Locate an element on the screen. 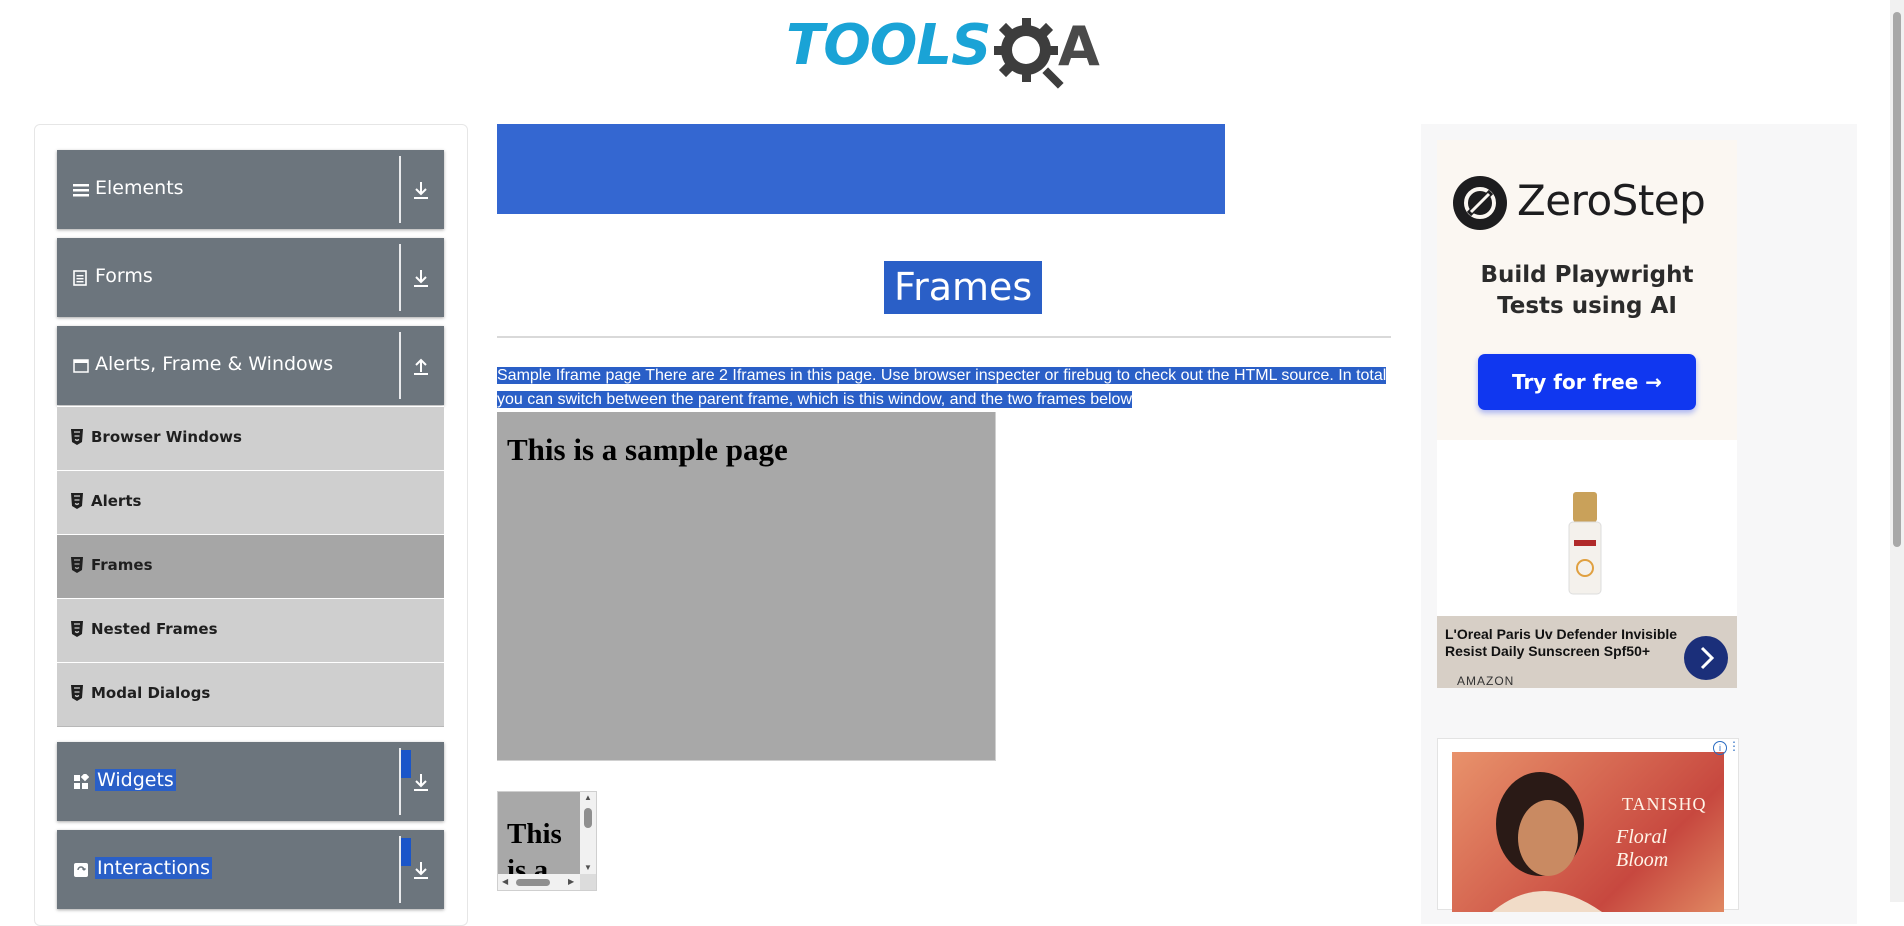 This screenshot has height=926, width=1904. frame2-horizontal-scrollbar: ◀ ▶ is located at coordinates (539, 882).